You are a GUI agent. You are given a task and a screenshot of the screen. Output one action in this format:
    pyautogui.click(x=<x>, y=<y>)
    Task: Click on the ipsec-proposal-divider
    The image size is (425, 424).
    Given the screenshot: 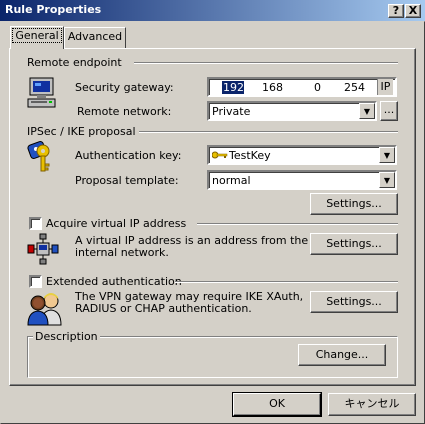 What is the action you would take?
    pyautogui.click(x=268, y=132)
    